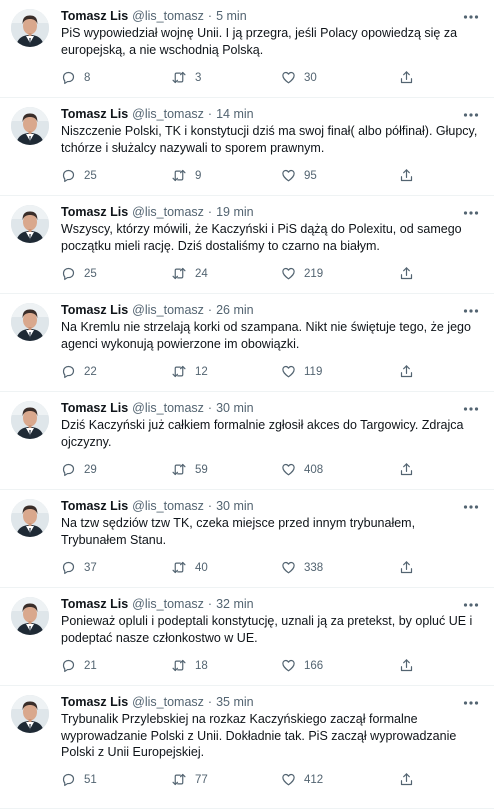  What do you see at coordinates (299, 175) in the screenshot?
I see `like-button: 95` at bounding box center [299, 175].